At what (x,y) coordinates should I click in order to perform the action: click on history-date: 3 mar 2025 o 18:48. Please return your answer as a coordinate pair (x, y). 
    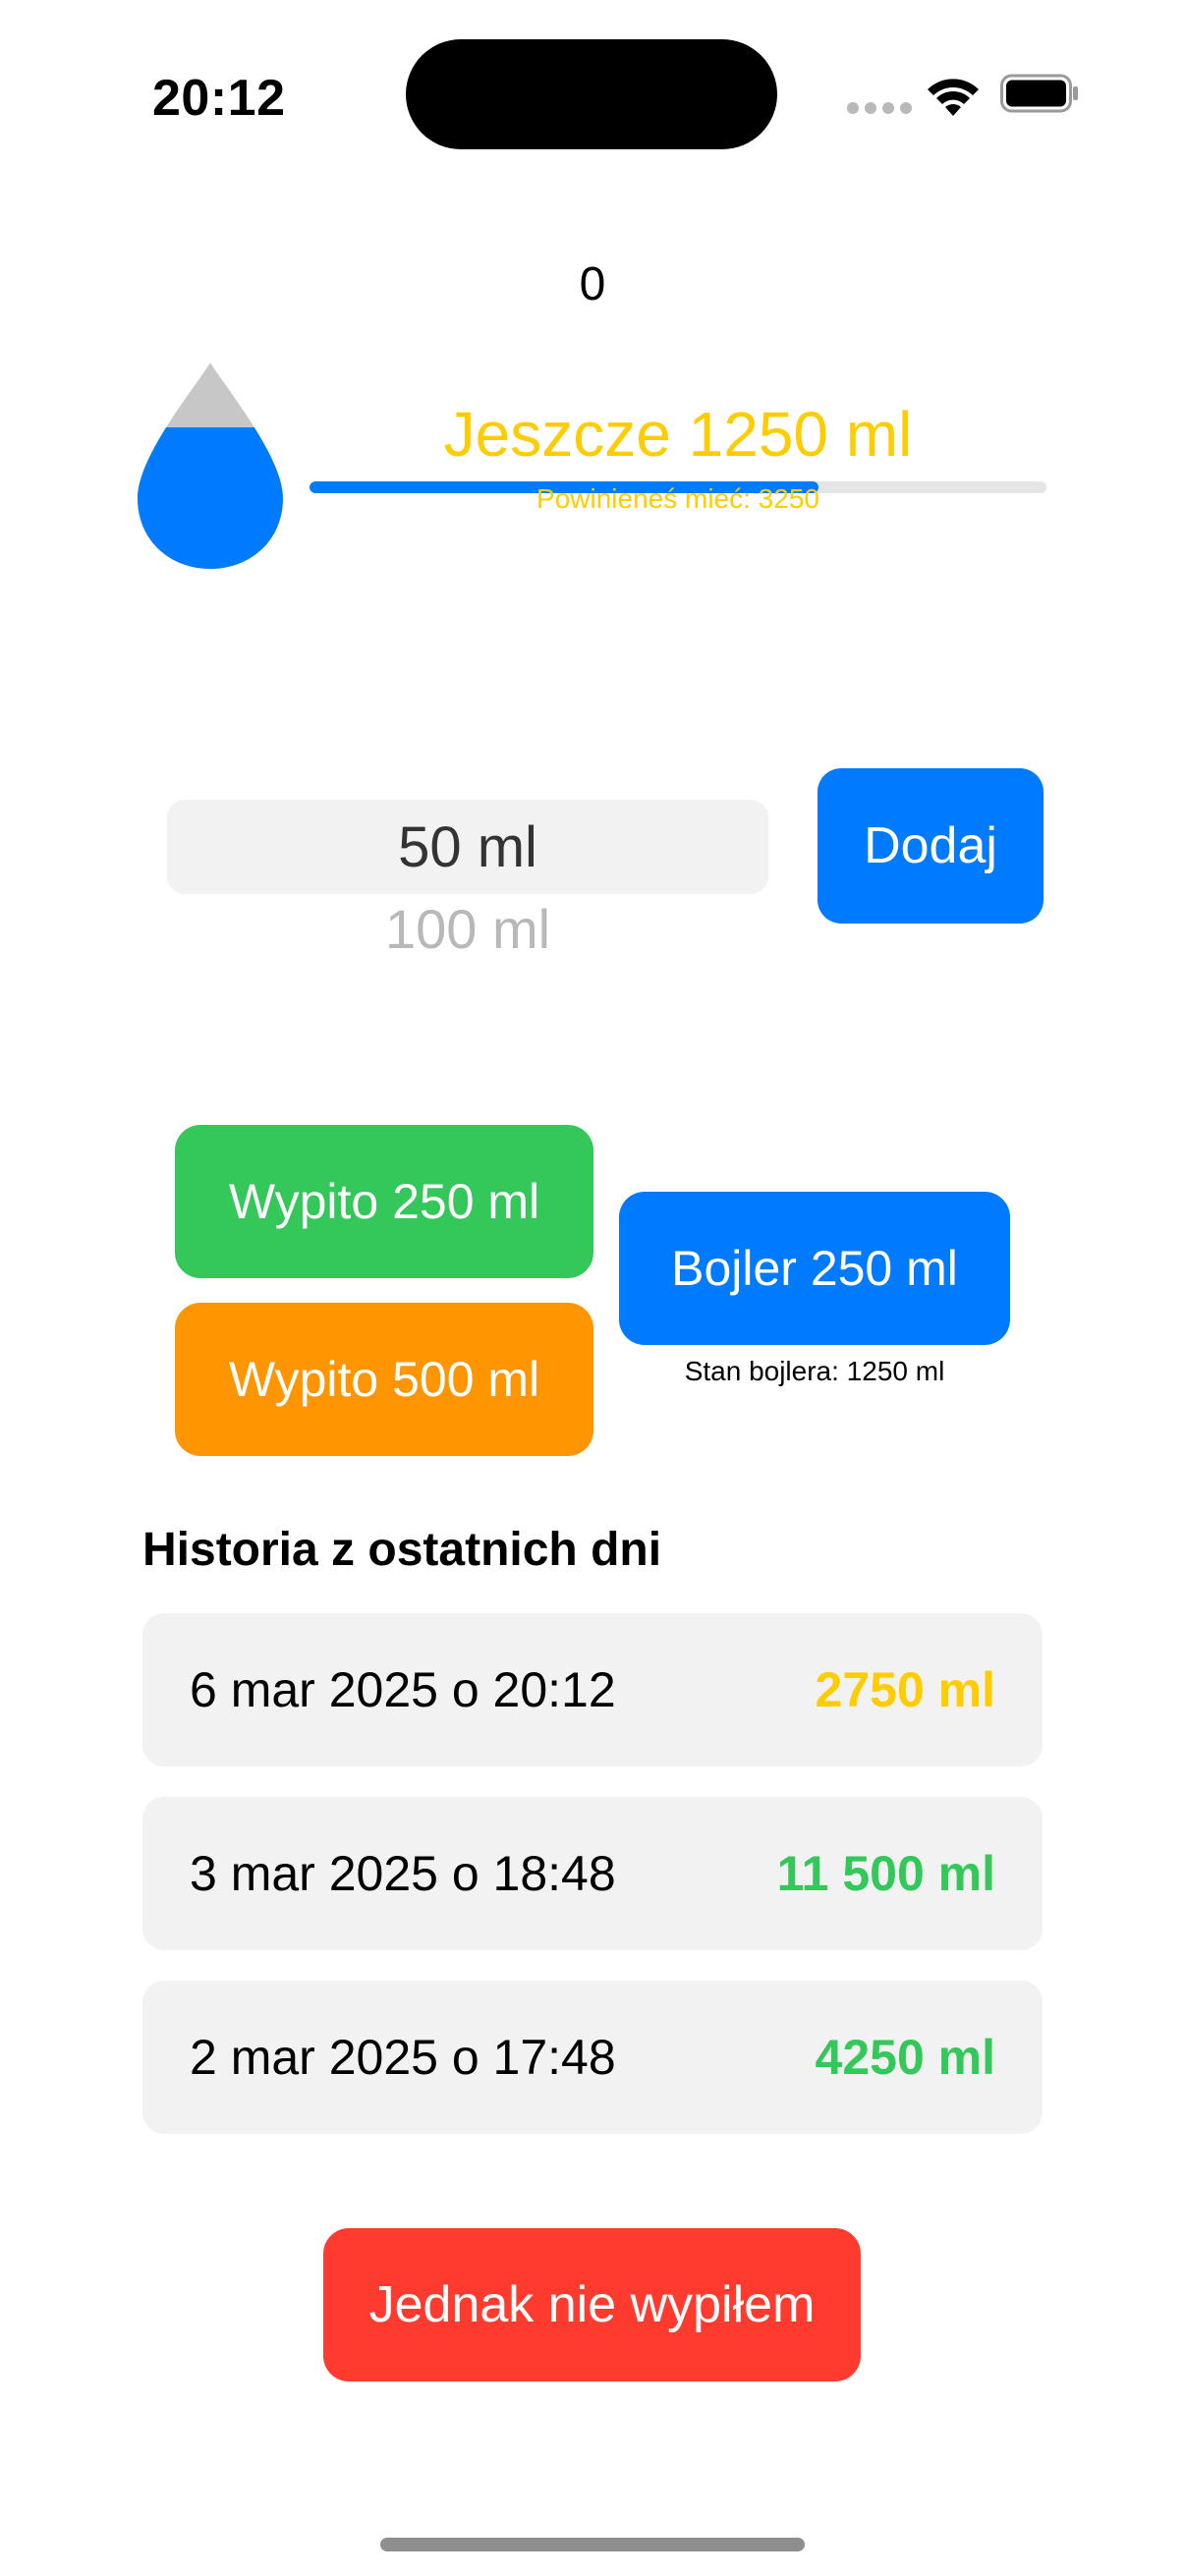
    Looking at the image, I should click on (403, 1873).